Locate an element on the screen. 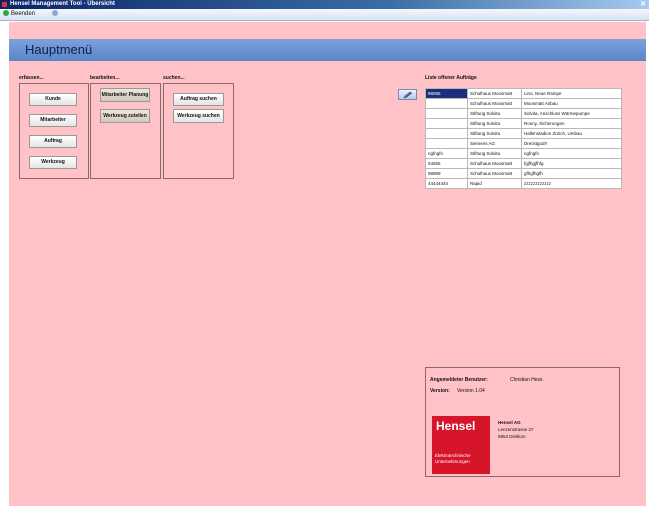  version-label: Version: is located at coordinates (440, 391).